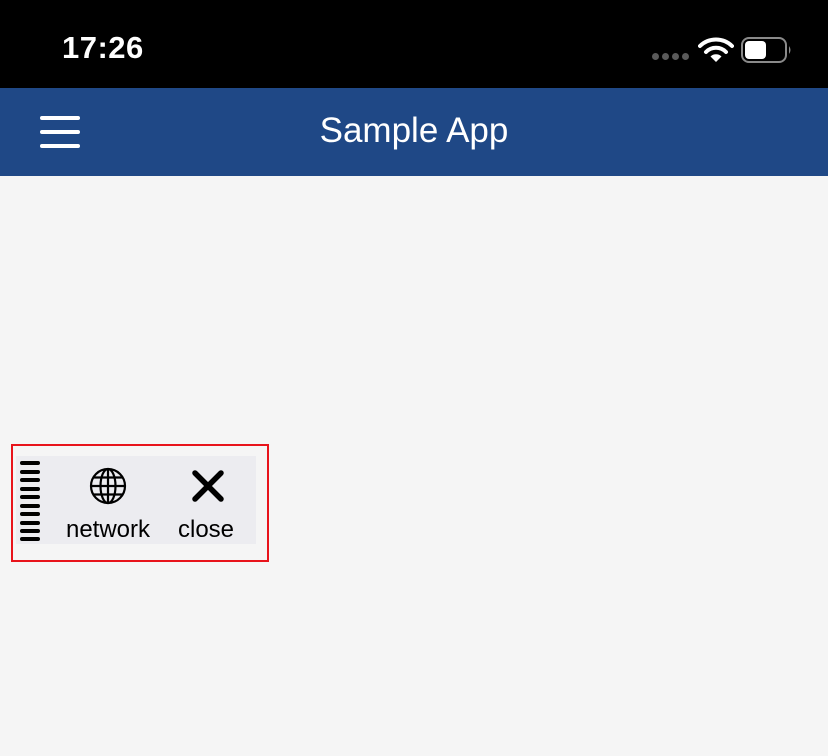 The height and width of the screenshot is (756, 828). I want to click on battery-icon, so click(766, 50).